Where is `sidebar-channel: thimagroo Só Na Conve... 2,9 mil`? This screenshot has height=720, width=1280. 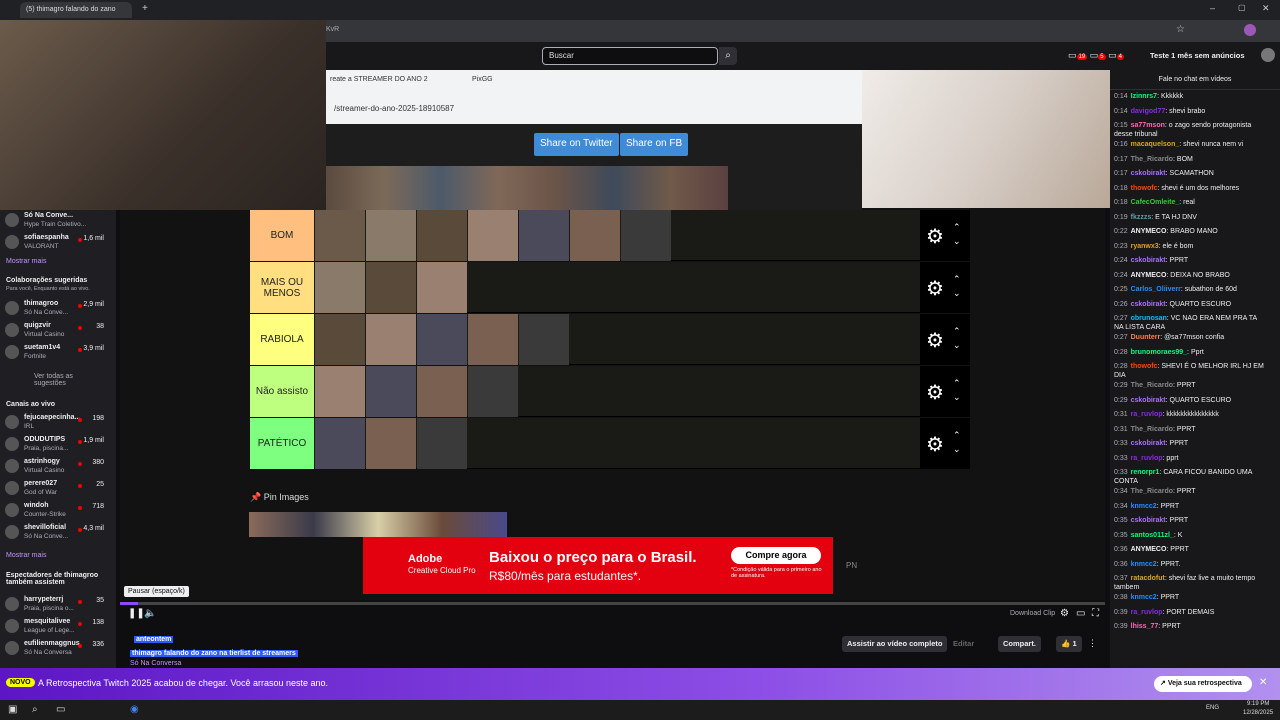 sidebar-channel: thimagroo Só Na Conve... 2,9 mil is located at coordinates (56, 309).